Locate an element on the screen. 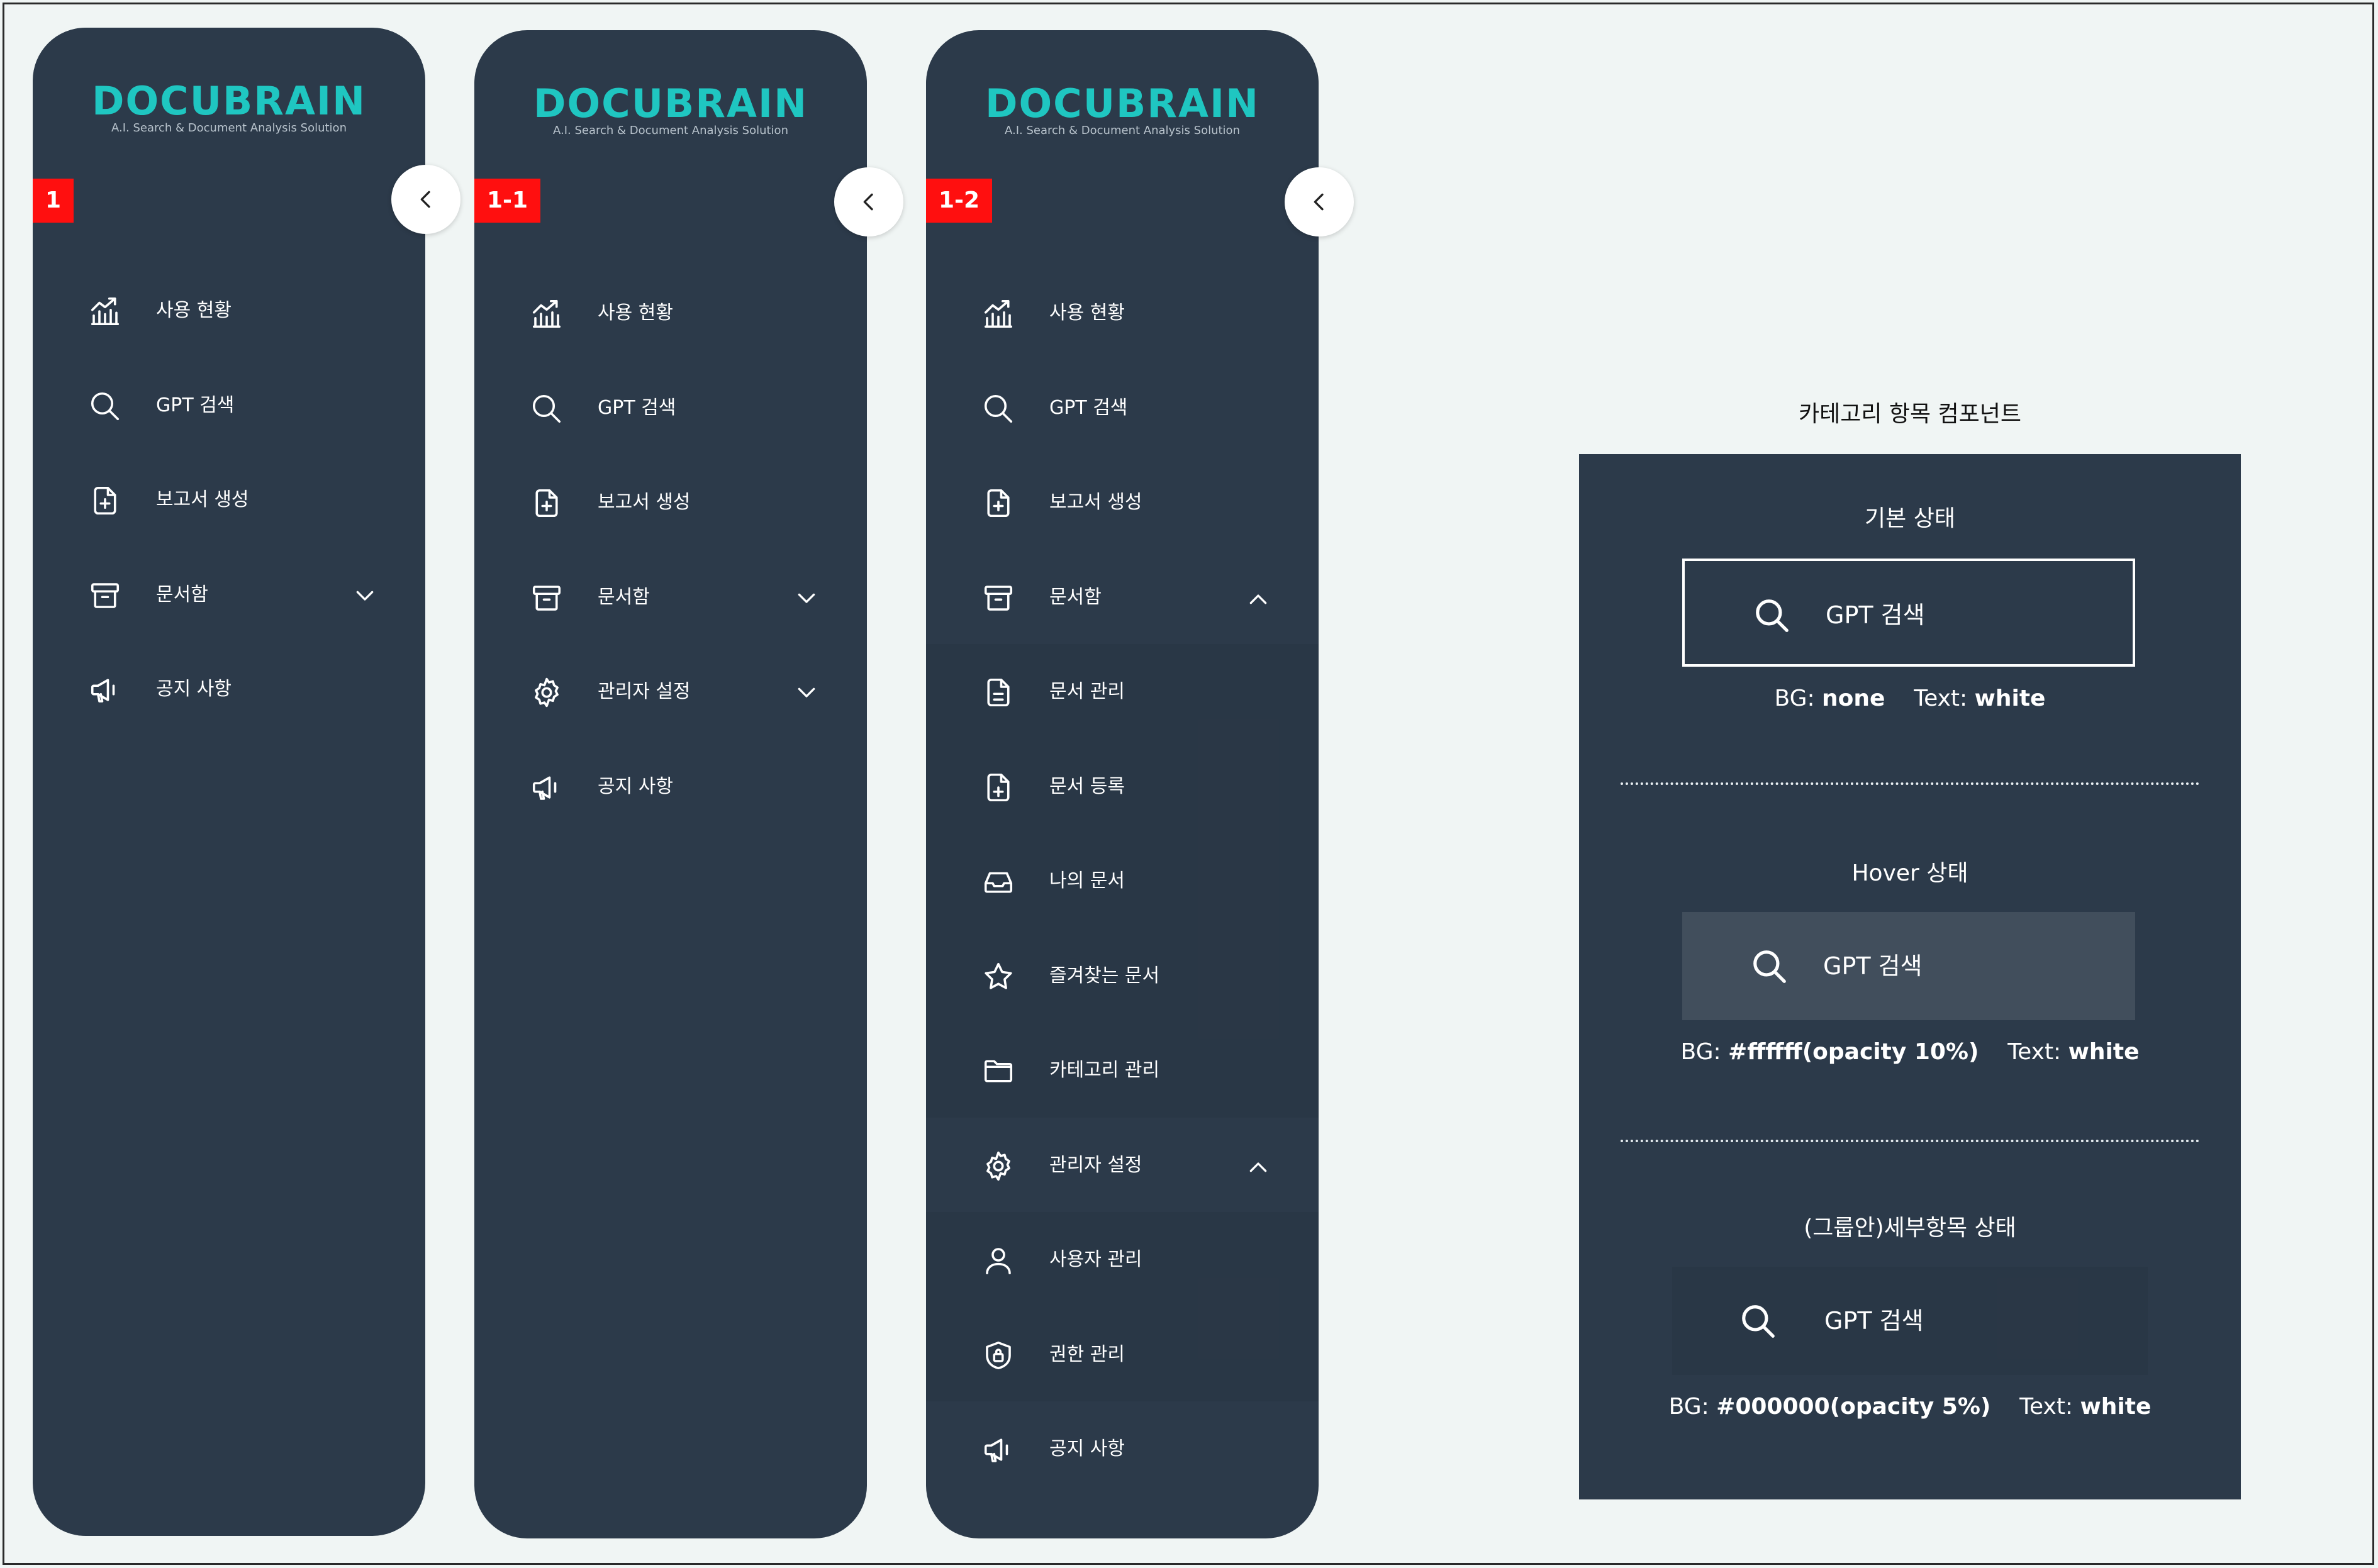 The image size is (2378, 1568). user-icon is located at coordinates (998, 1260).